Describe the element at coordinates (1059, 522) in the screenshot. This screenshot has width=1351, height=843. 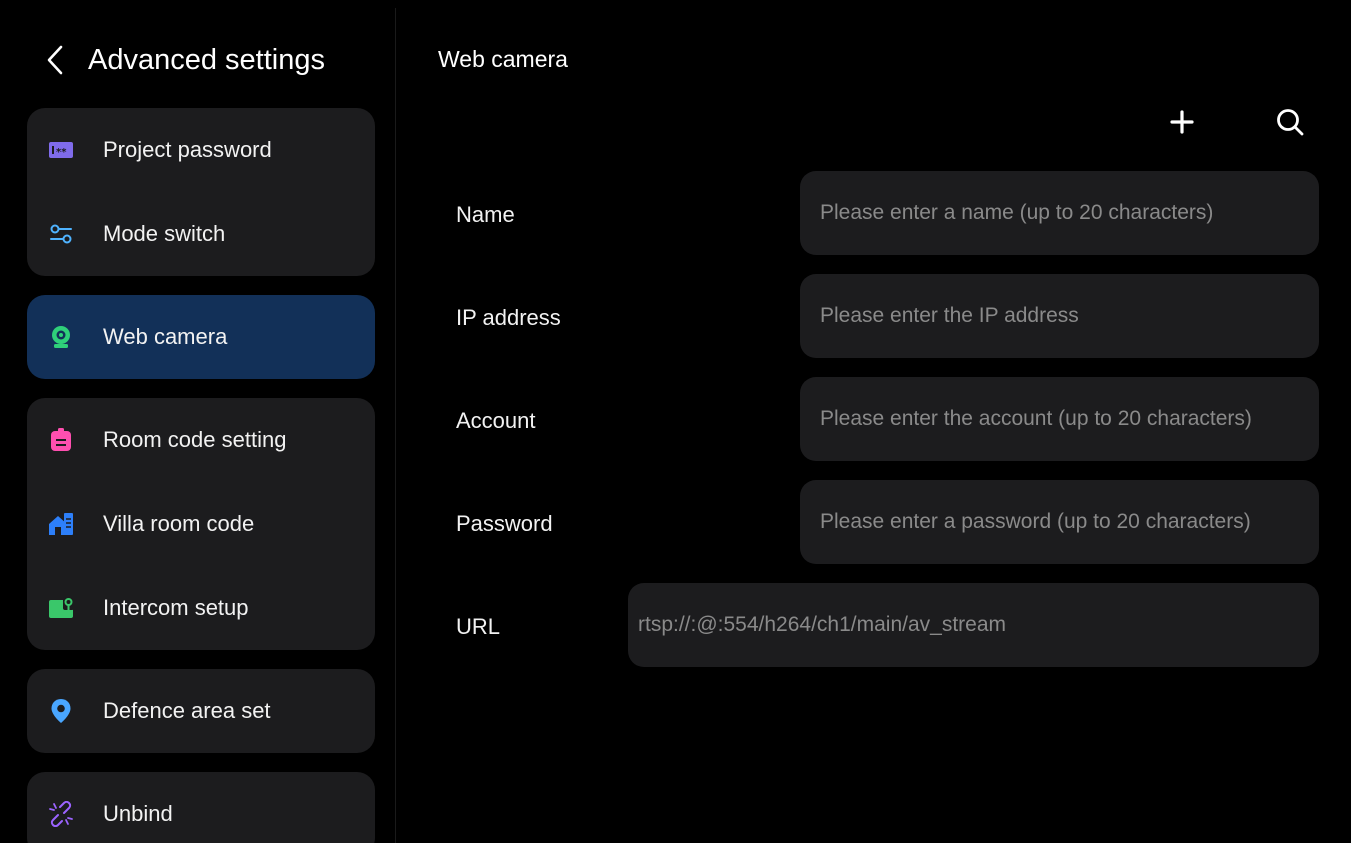
I see `password-input` at that location.